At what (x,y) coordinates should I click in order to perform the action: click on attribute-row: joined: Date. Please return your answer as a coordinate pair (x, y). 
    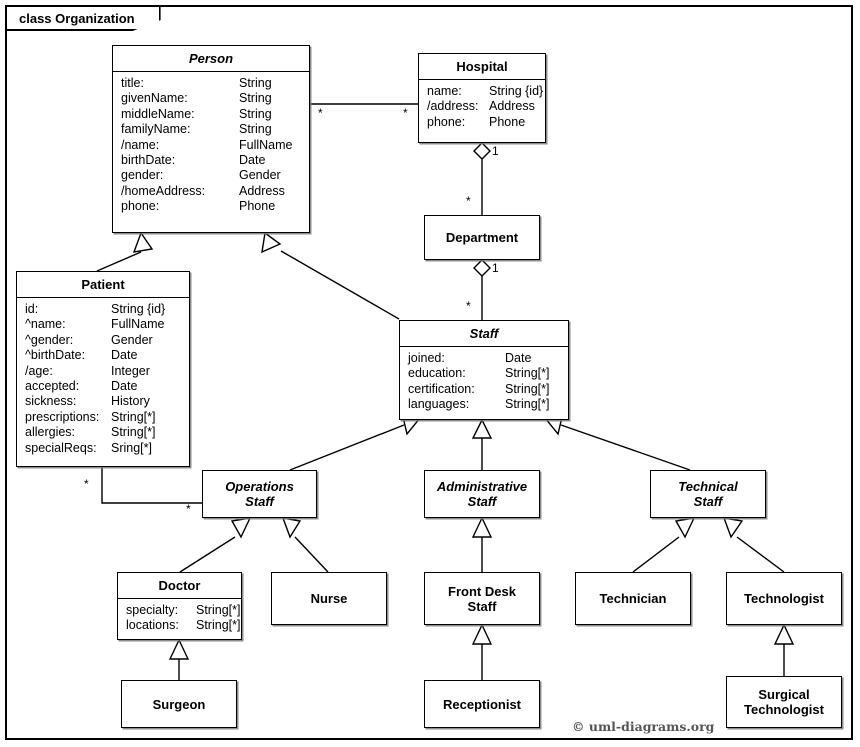
    Looking at the image, I should click on (470, 358).